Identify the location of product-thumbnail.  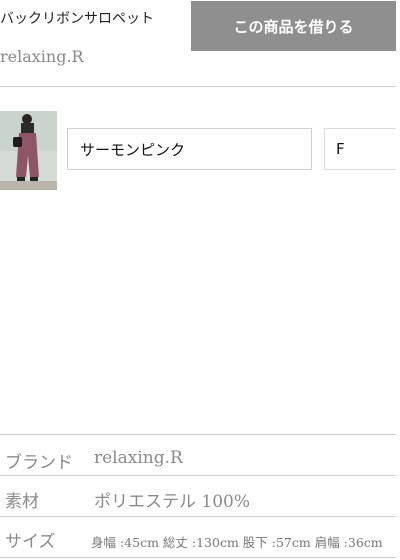
(28, 150).